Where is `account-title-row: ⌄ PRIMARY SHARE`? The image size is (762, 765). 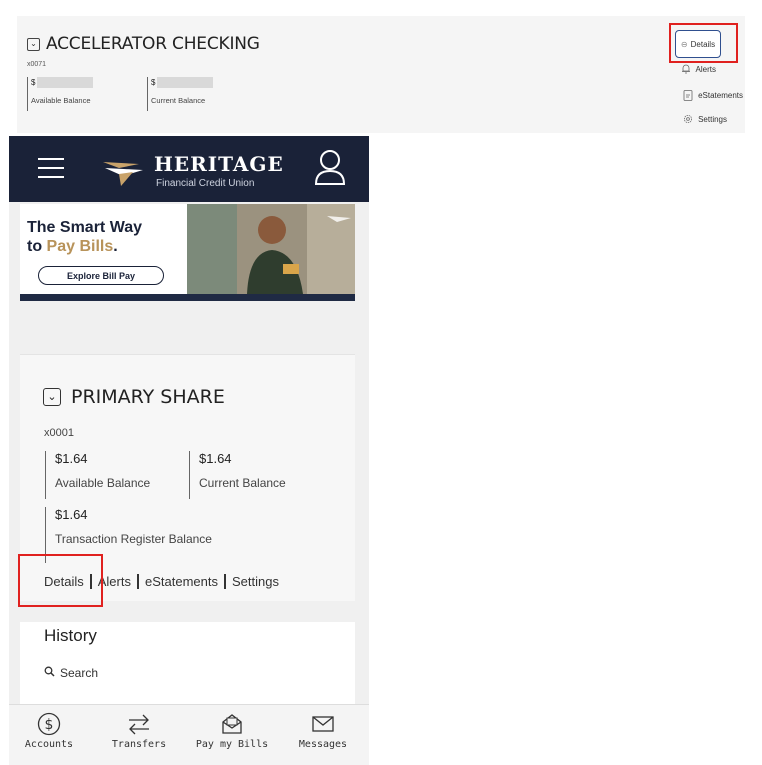
account-title-row: ⌄ PRIMARY SHARE is located at coordinates (134, 397).